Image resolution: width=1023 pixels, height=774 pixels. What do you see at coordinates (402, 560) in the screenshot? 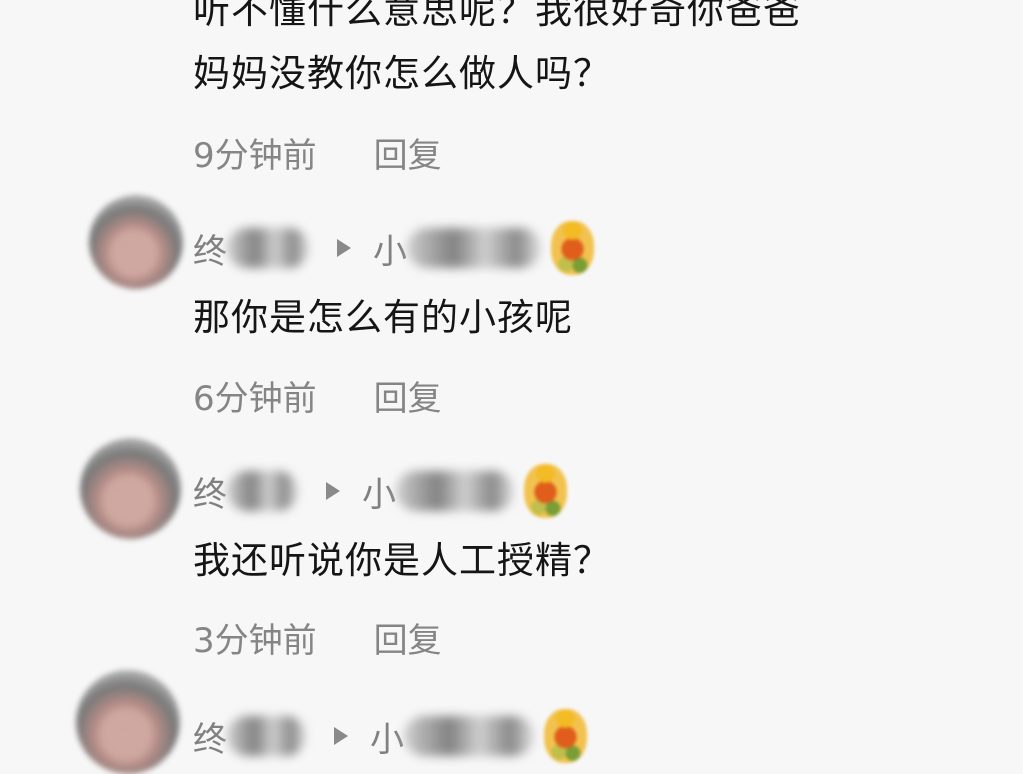
I see `comment-text: 我还听说你是人工授精？` at bounding box center [402, 560].